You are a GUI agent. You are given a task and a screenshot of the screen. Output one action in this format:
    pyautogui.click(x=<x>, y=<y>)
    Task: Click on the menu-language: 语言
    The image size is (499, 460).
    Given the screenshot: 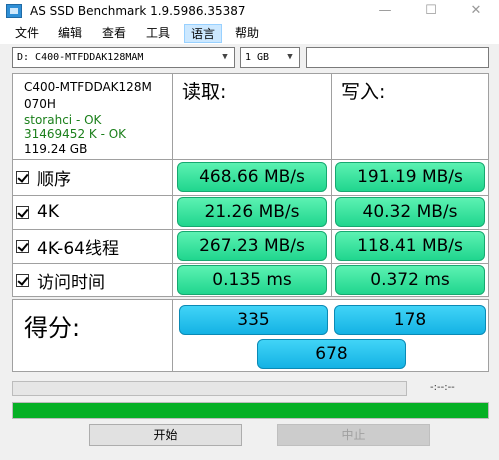 What is the action you would take?
    pyautogui.click(x=203, y=33)
    